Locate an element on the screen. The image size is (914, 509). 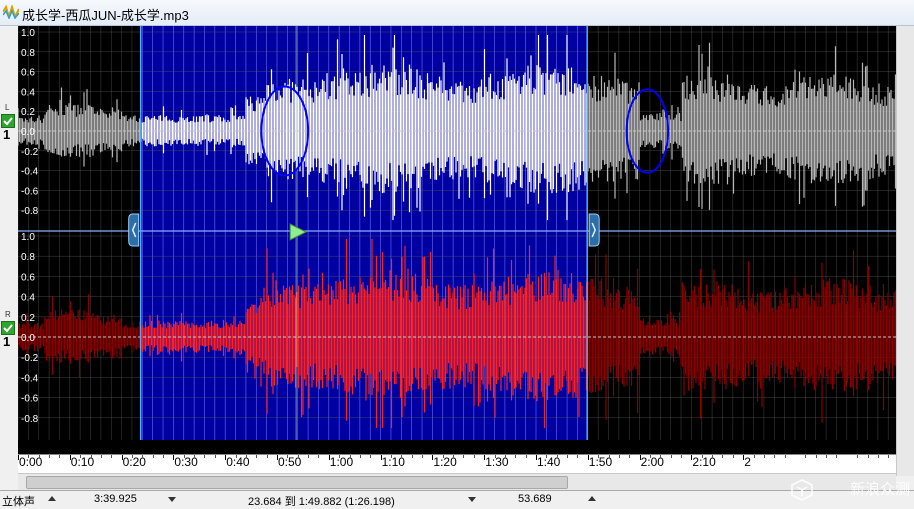
vertical-scrollbar is located at coordinates (905, 251).